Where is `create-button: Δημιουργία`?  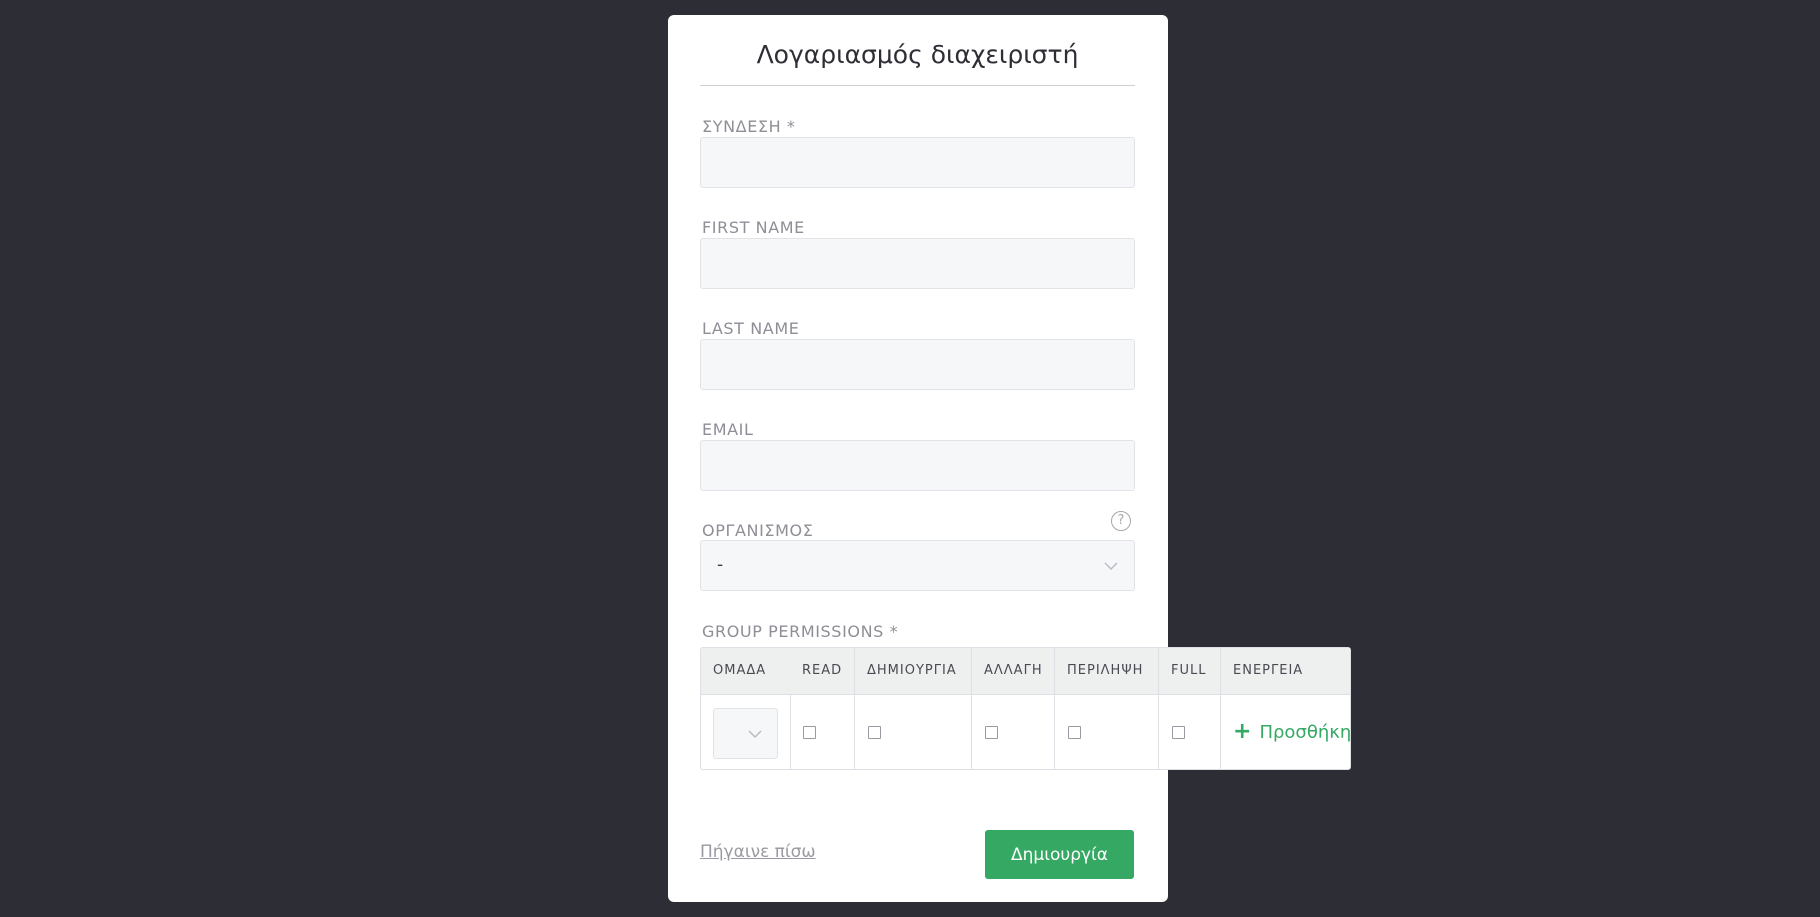 create-button: Δημιουργία is located at coordinates (1059, 854).